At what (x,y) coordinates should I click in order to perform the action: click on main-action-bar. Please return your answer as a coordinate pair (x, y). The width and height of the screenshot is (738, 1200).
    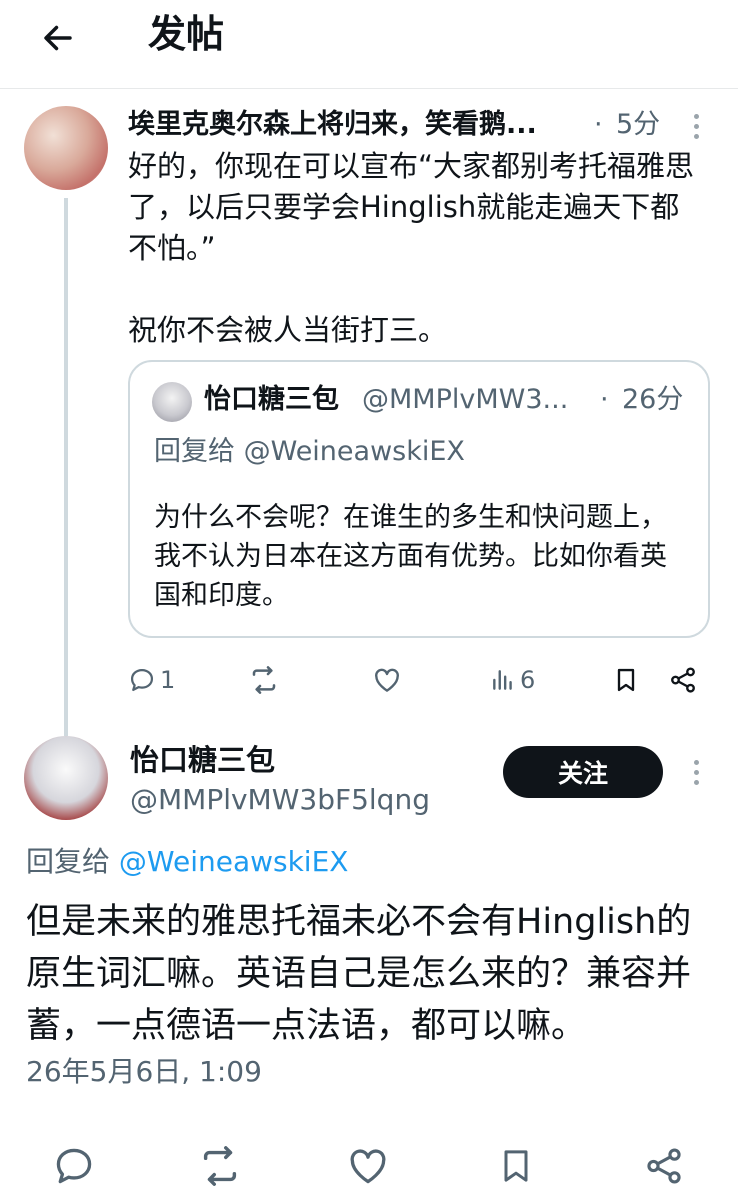
    Looking at the image, I should click on (369, 1166).